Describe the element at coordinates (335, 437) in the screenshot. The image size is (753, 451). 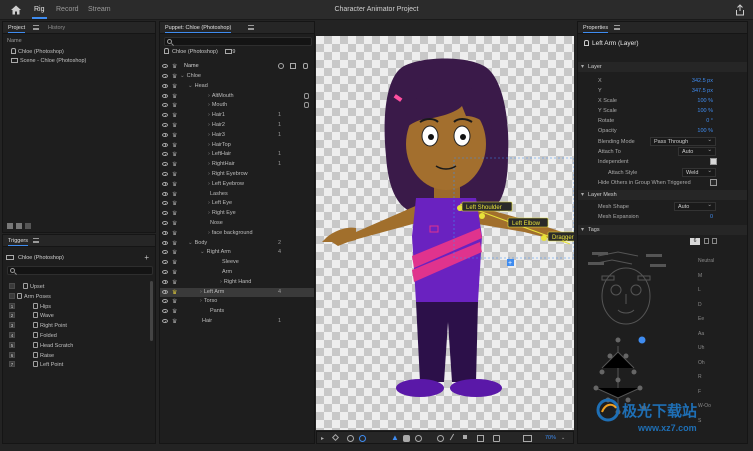
I see `pen-tool-icon` at that location.